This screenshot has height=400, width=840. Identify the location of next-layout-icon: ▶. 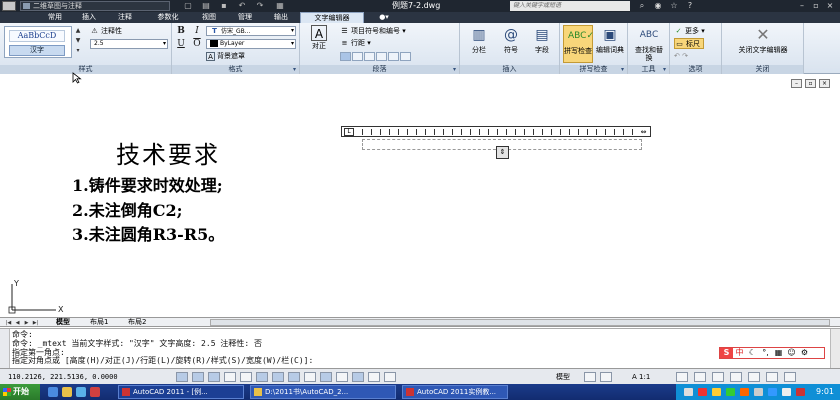
(26, 323).